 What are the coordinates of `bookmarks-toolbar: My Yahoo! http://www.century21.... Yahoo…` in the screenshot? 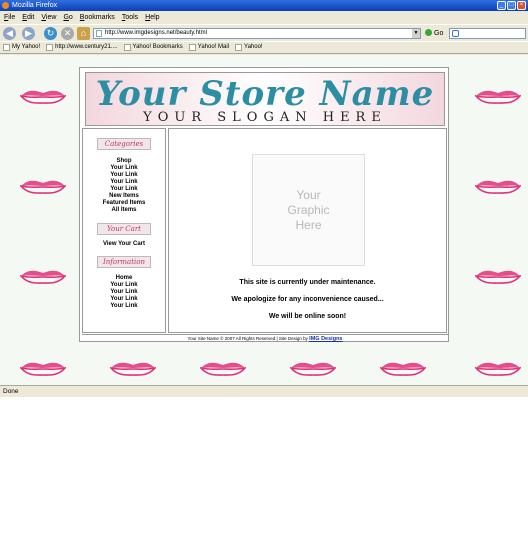 It's located at (264, 47).